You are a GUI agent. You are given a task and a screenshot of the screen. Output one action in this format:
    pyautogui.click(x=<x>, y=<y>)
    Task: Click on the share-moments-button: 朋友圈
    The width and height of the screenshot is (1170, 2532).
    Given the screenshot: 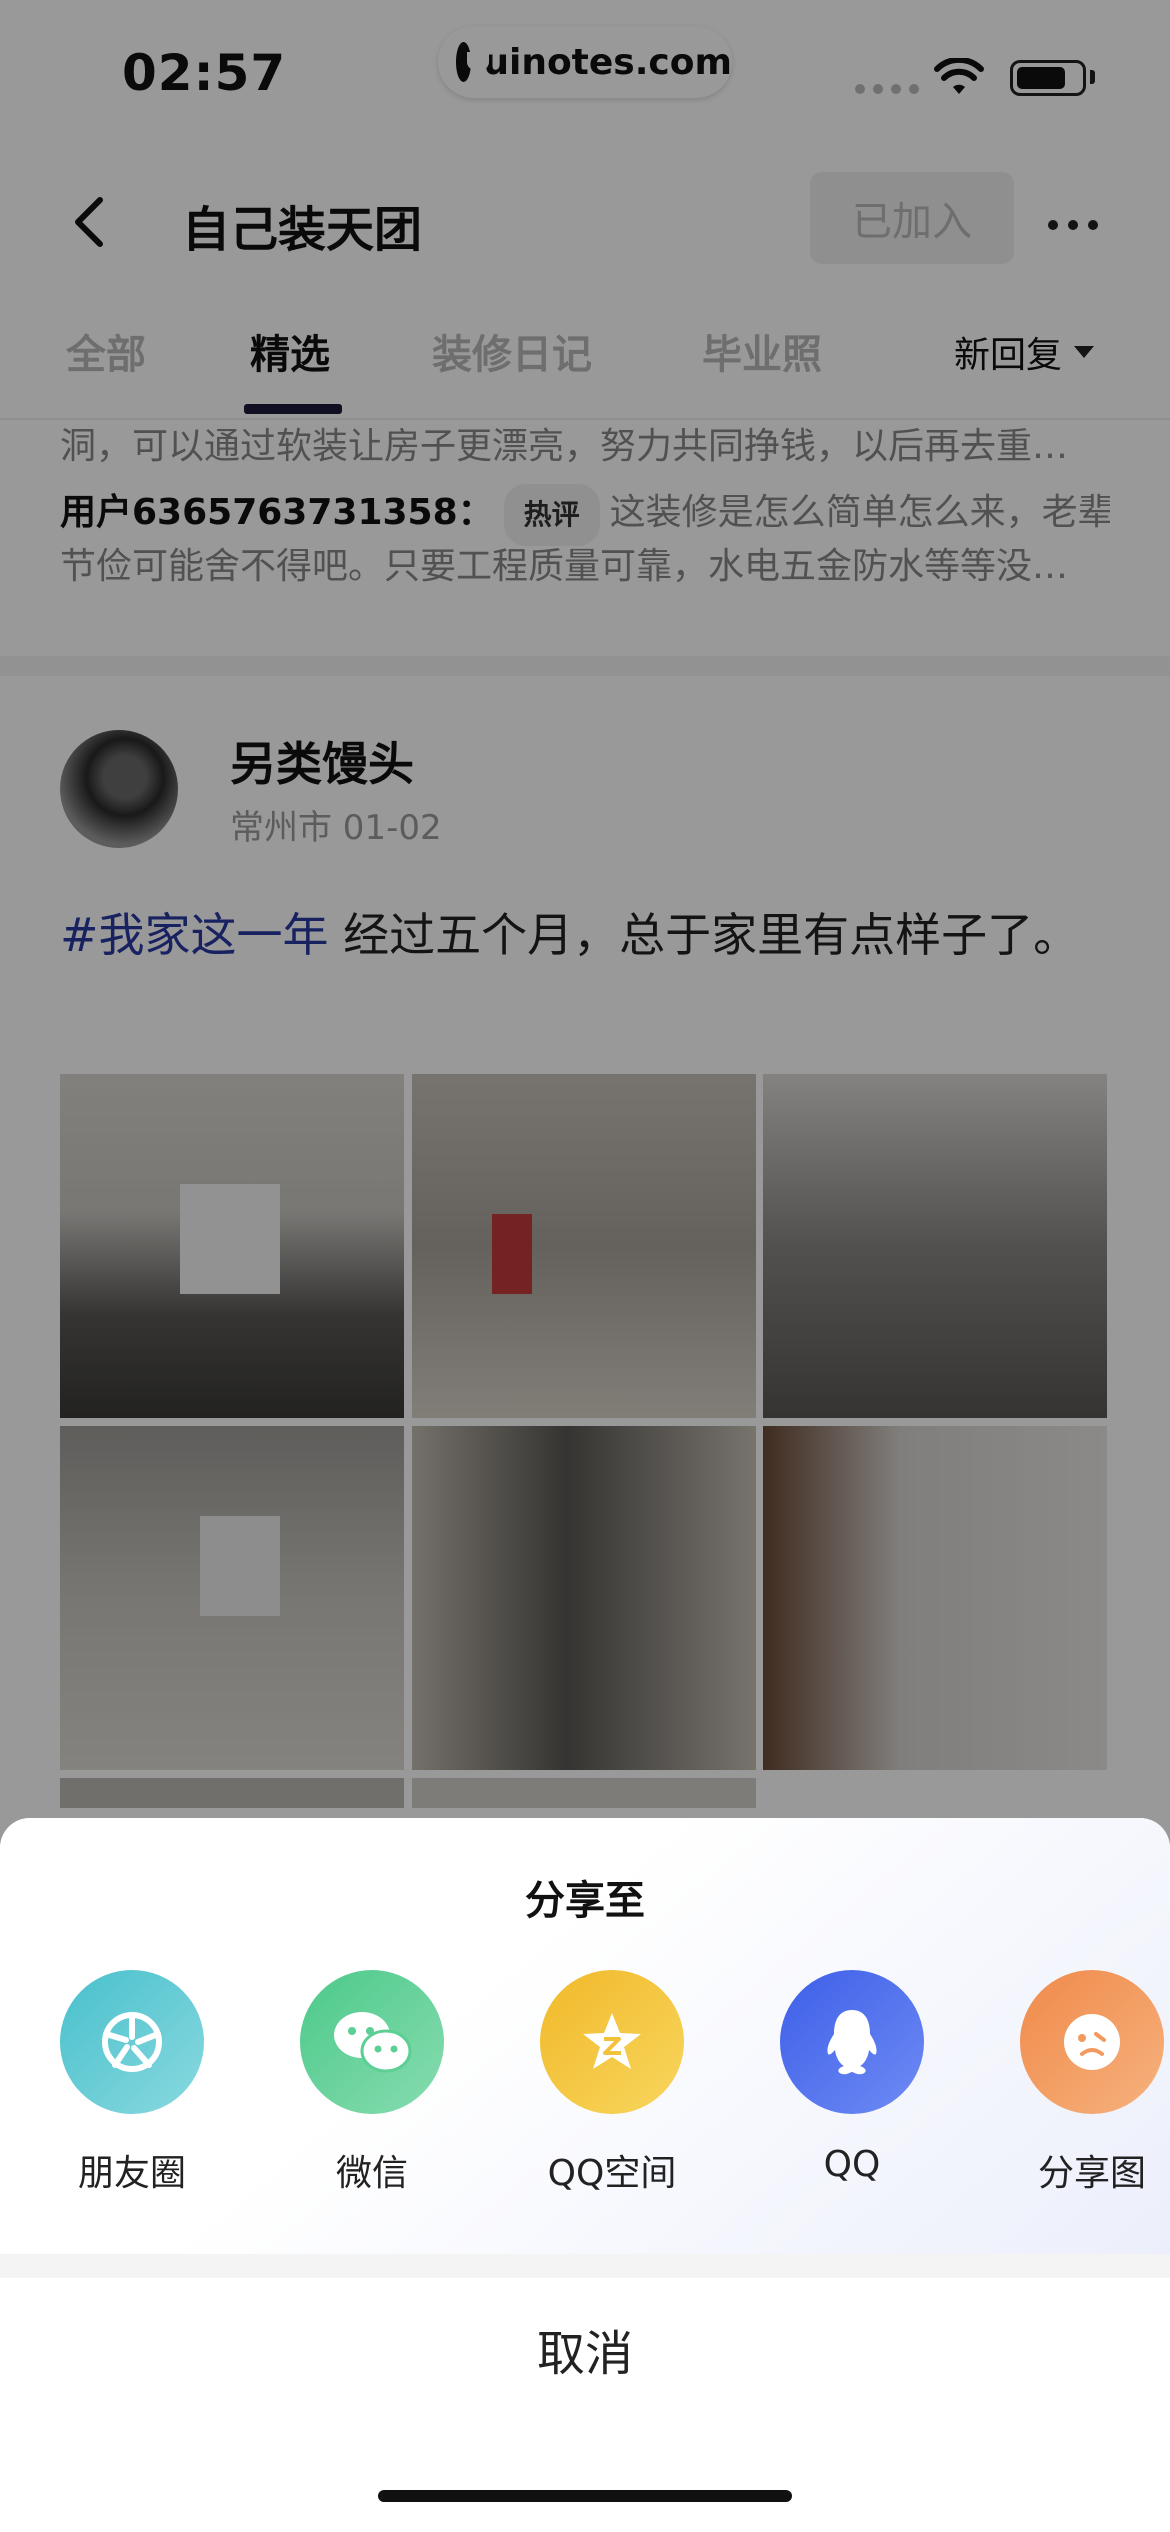 What is the action you would take?
    pyautogui.click(x=132, y=2083)
    